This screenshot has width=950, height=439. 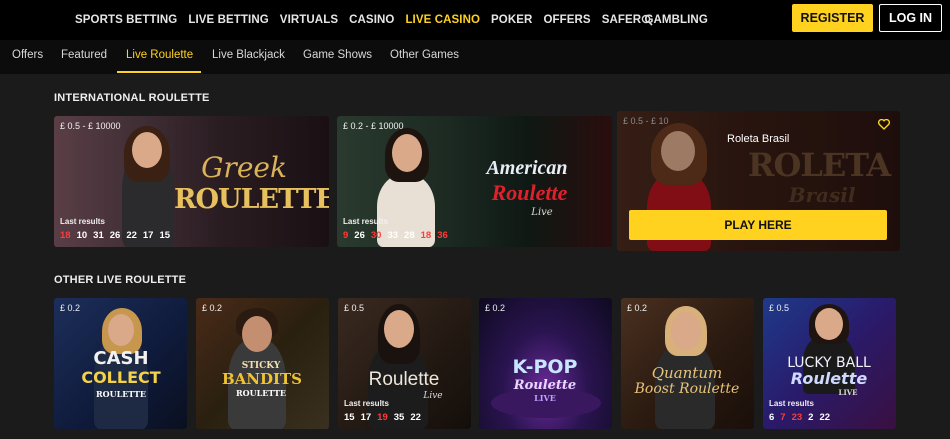 What do you see at coordinates (783, 417) in the screenshot?
I see `result-number: 7` at bounding box center [783, 417].